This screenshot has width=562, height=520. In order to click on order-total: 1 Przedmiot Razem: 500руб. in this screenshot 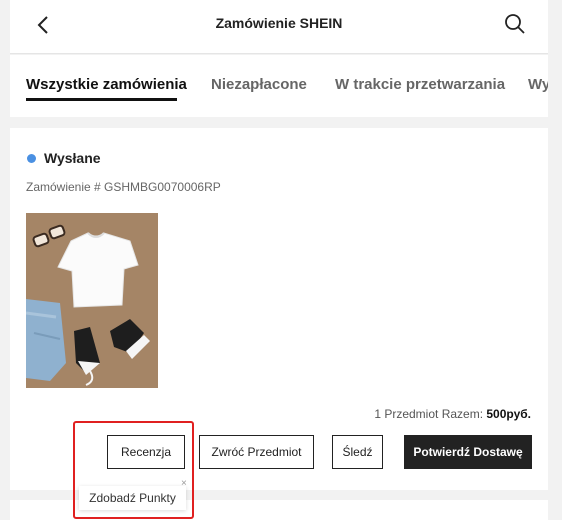, I will do `click(452, 414)`.